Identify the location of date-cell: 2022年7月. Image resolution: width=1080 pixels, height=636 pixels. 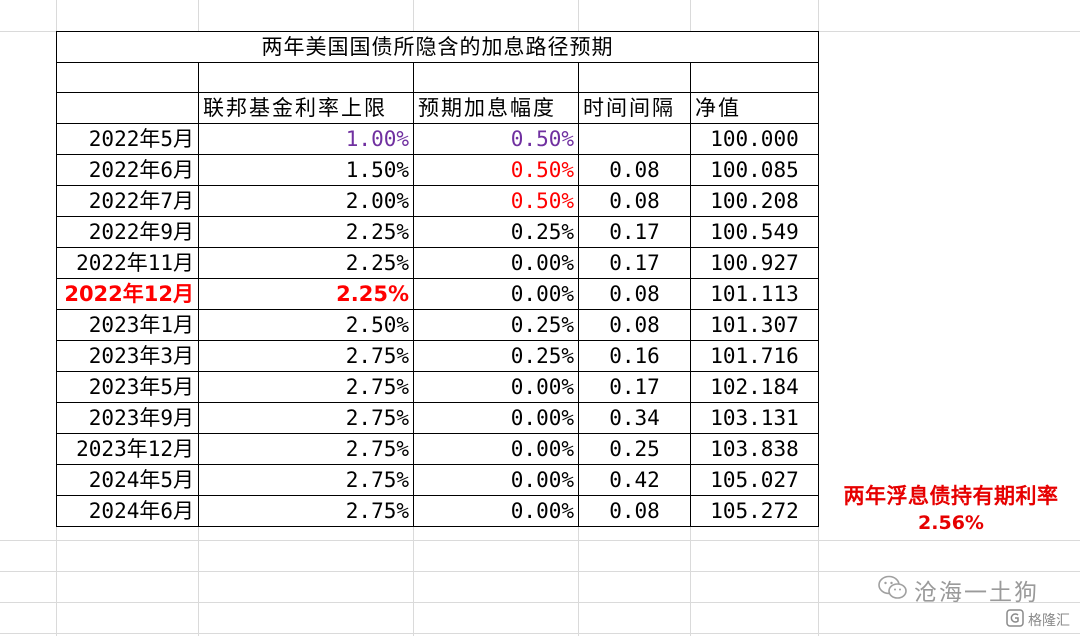
(127, 201).